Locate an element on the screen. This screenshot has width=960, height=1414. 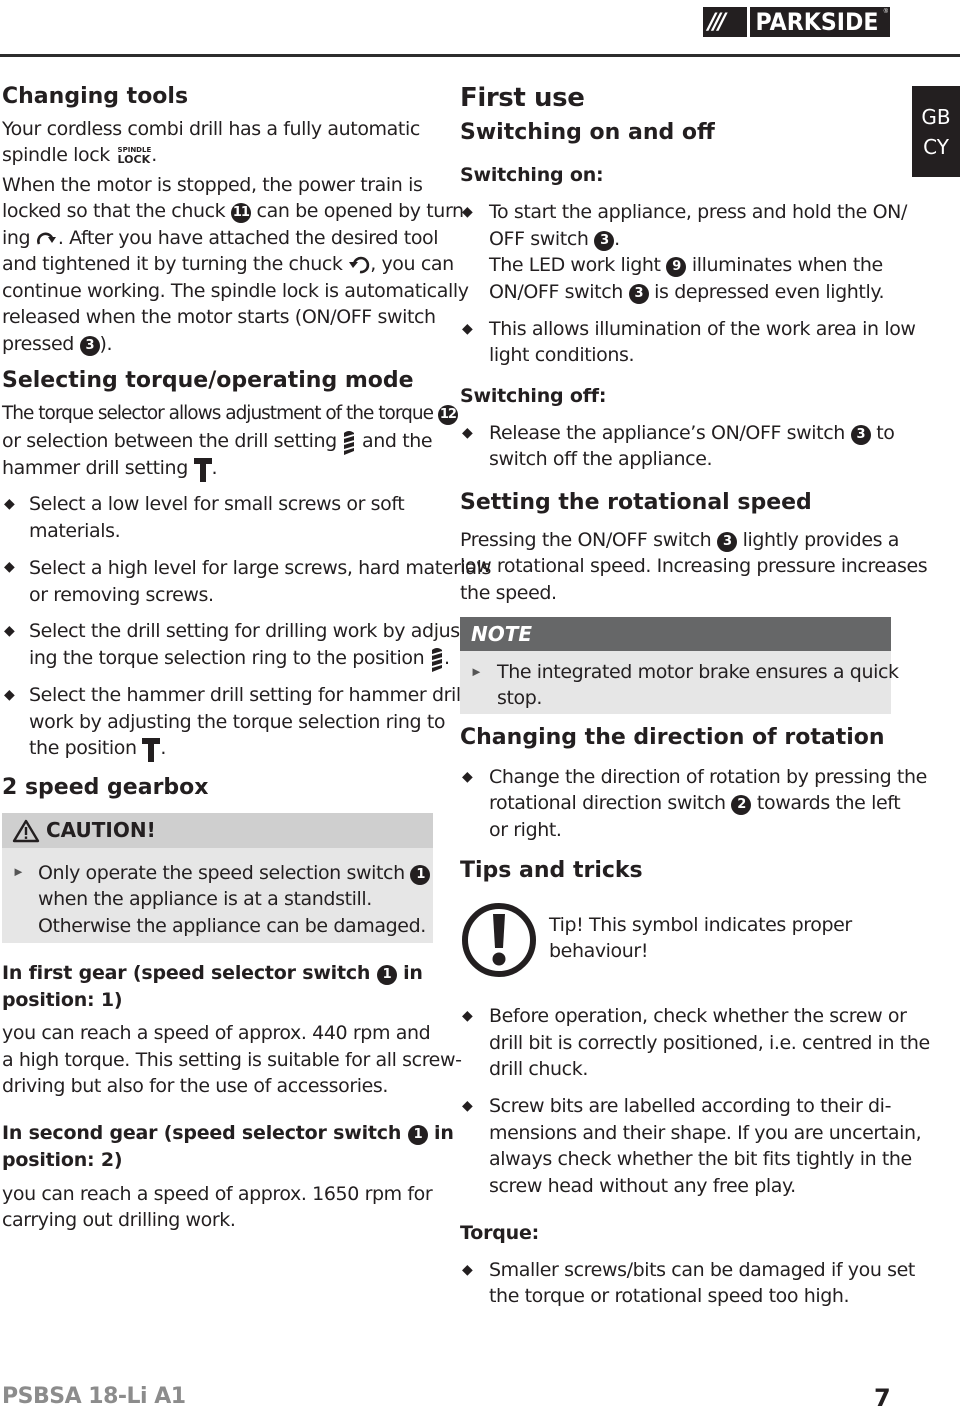
bullet-text: or right. is located at coordinates (525, 830).